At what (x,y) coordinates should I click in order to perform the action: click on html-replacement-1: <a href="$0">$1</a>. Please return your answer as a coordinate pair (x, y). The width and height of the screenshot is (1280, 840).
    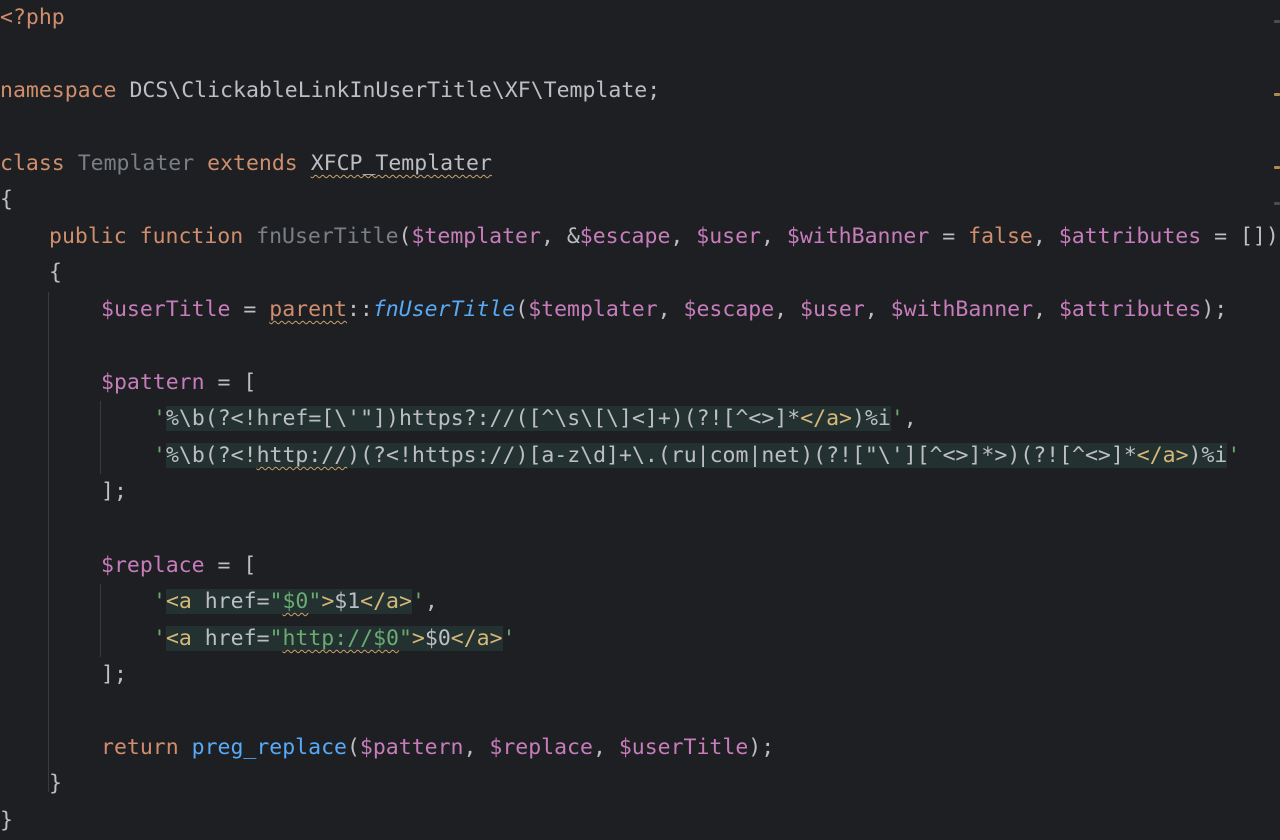
    Looking at the image, I should click on (288, 601).